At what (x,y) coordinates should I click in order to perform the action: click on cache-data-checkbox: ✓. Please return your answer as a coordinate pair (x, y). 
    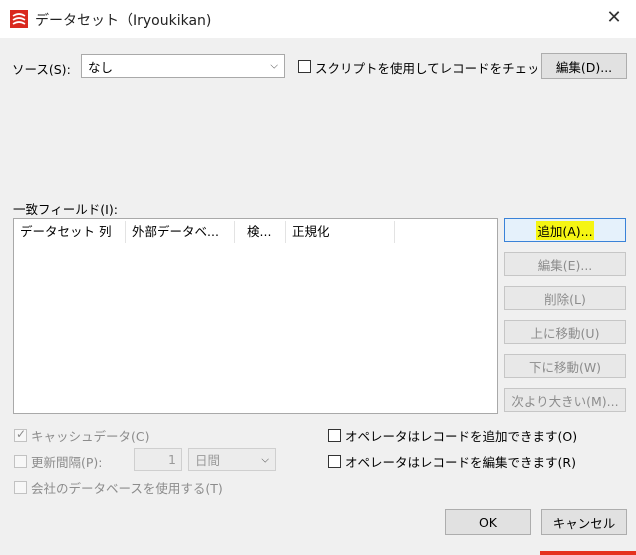
    Looking at the image, I should click on (20, 434).